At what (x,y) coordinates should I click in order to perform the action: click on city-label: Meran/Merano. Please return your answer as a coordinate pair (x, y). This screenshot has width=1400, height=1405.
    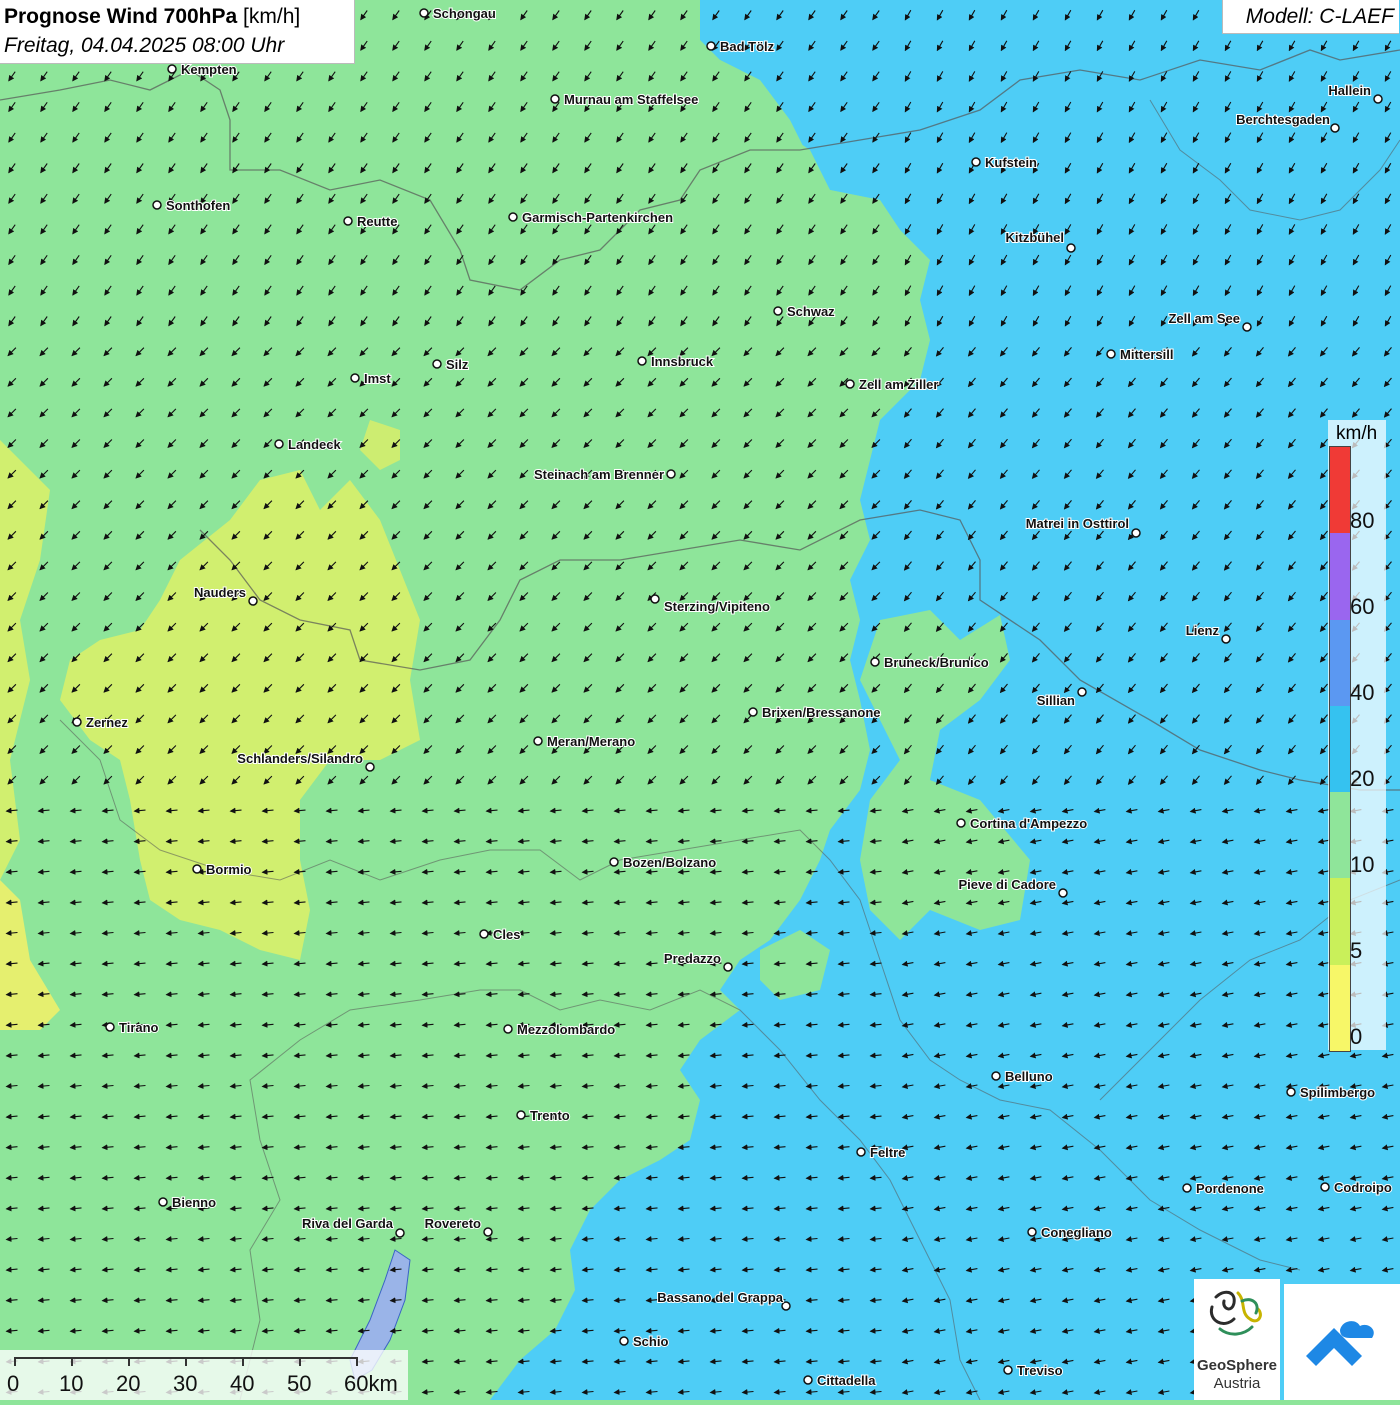
    Looking at the image, I should click on (591, 741).